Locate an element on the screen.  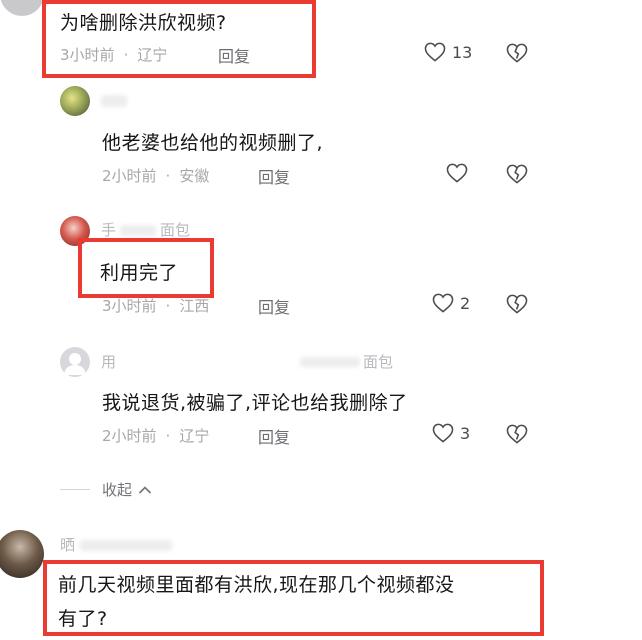
like-button: 2 is located at coordinates (451, 303).